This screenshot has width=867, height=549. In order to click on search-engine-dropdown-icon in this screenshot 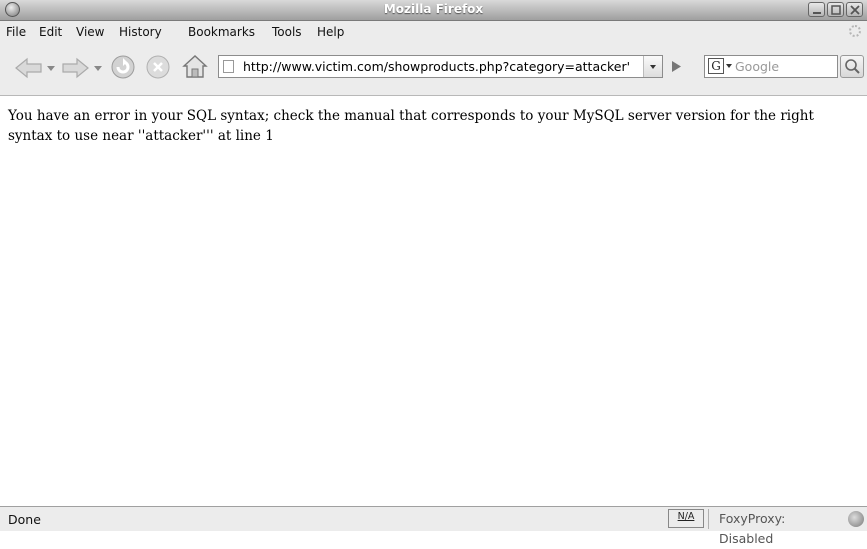, I will do `click(729, 66)`.